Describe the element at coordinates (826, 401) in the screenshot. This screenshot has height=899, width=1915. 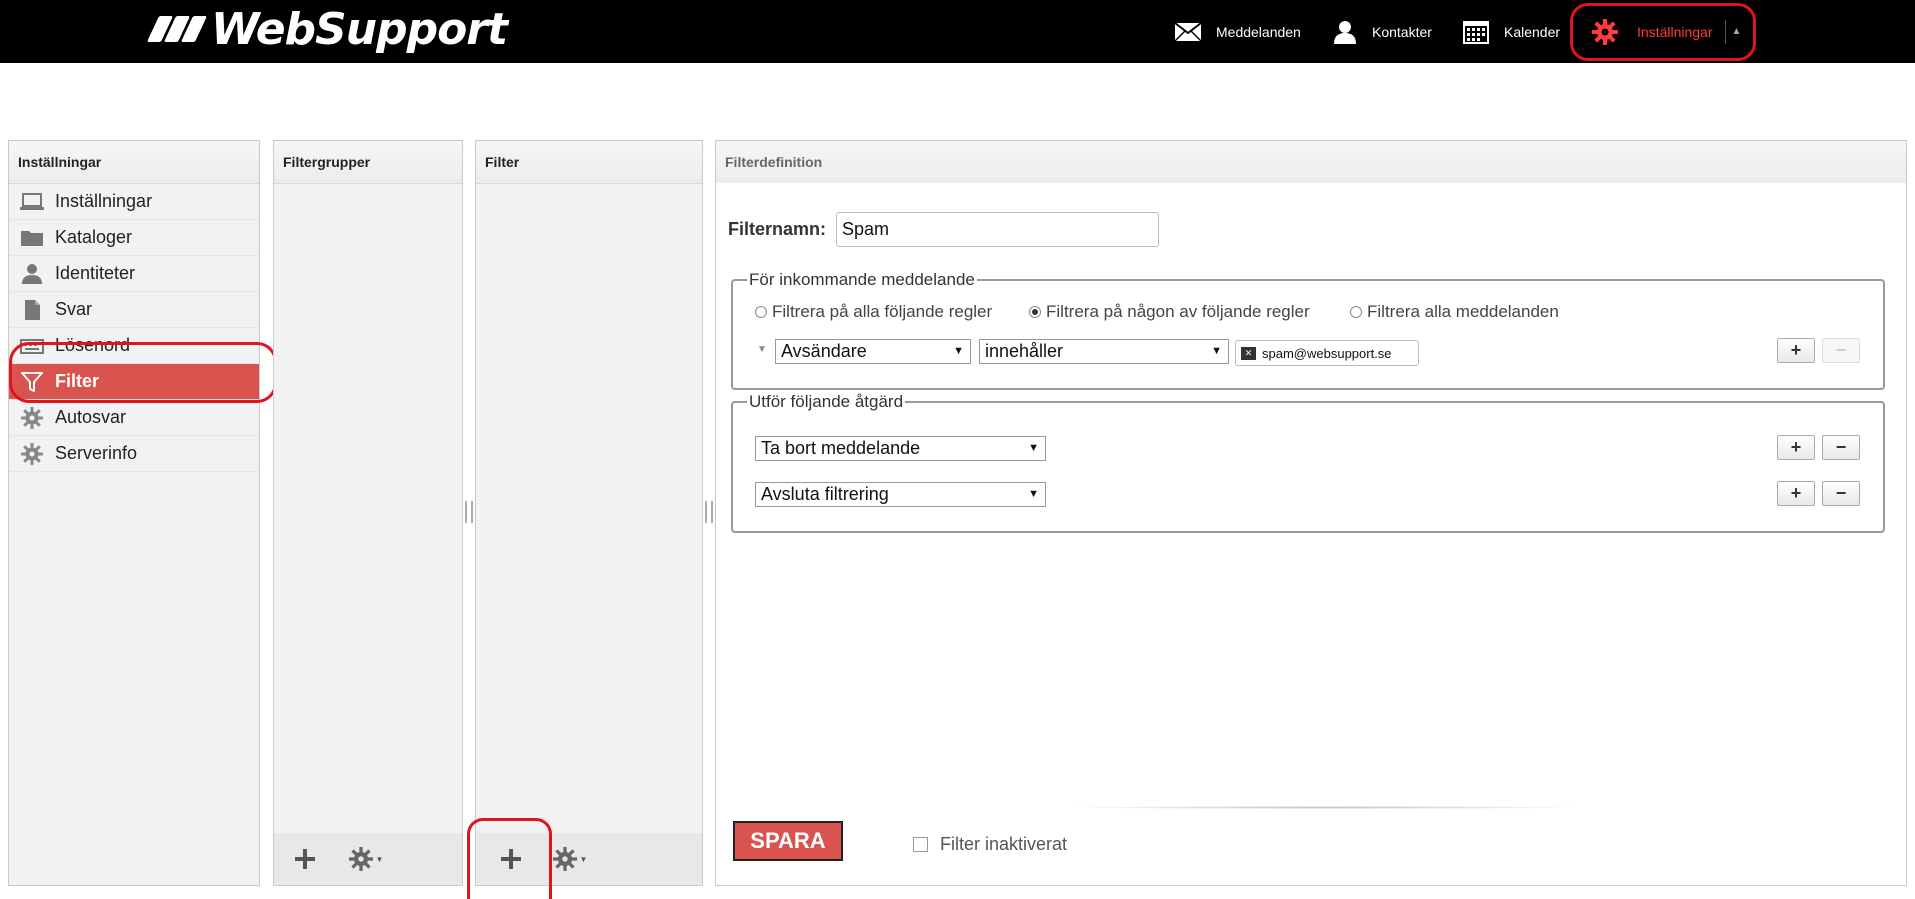
I see `actions-legend: Utför följande åtgärd` at that location.